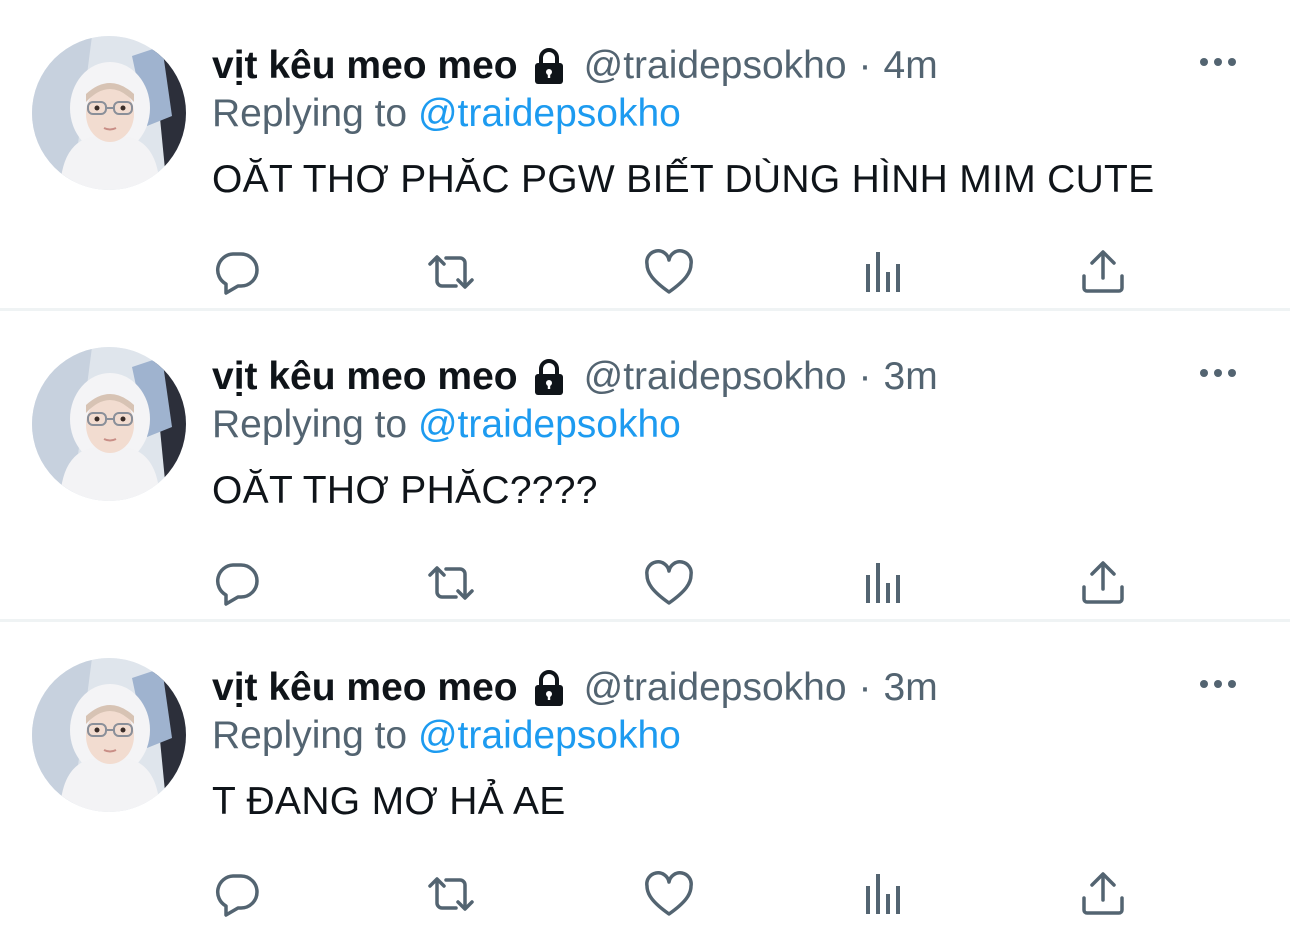  I want to click on tweet-header: vịt kêu meo meo @traidepsokho · 4m, so click(575, 66).